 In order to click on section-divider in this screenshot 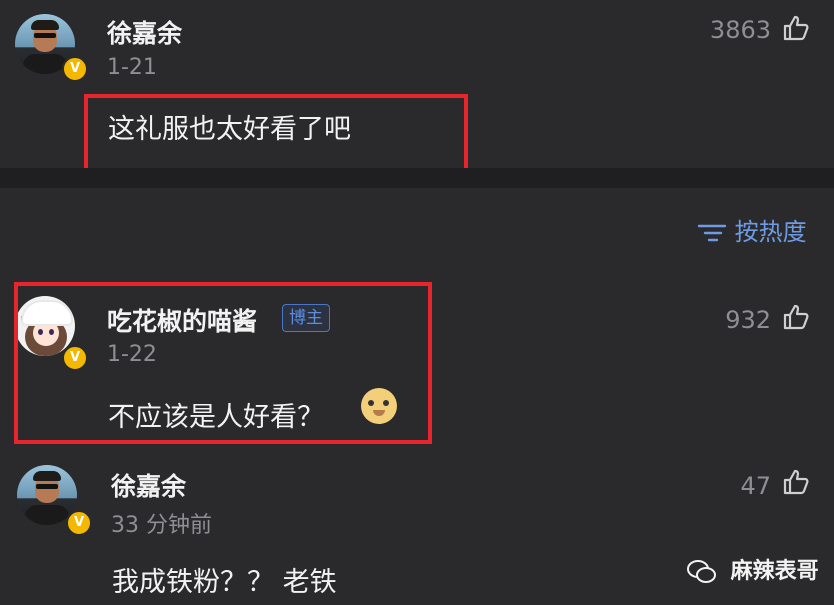, I will do `click(417, 178)`.